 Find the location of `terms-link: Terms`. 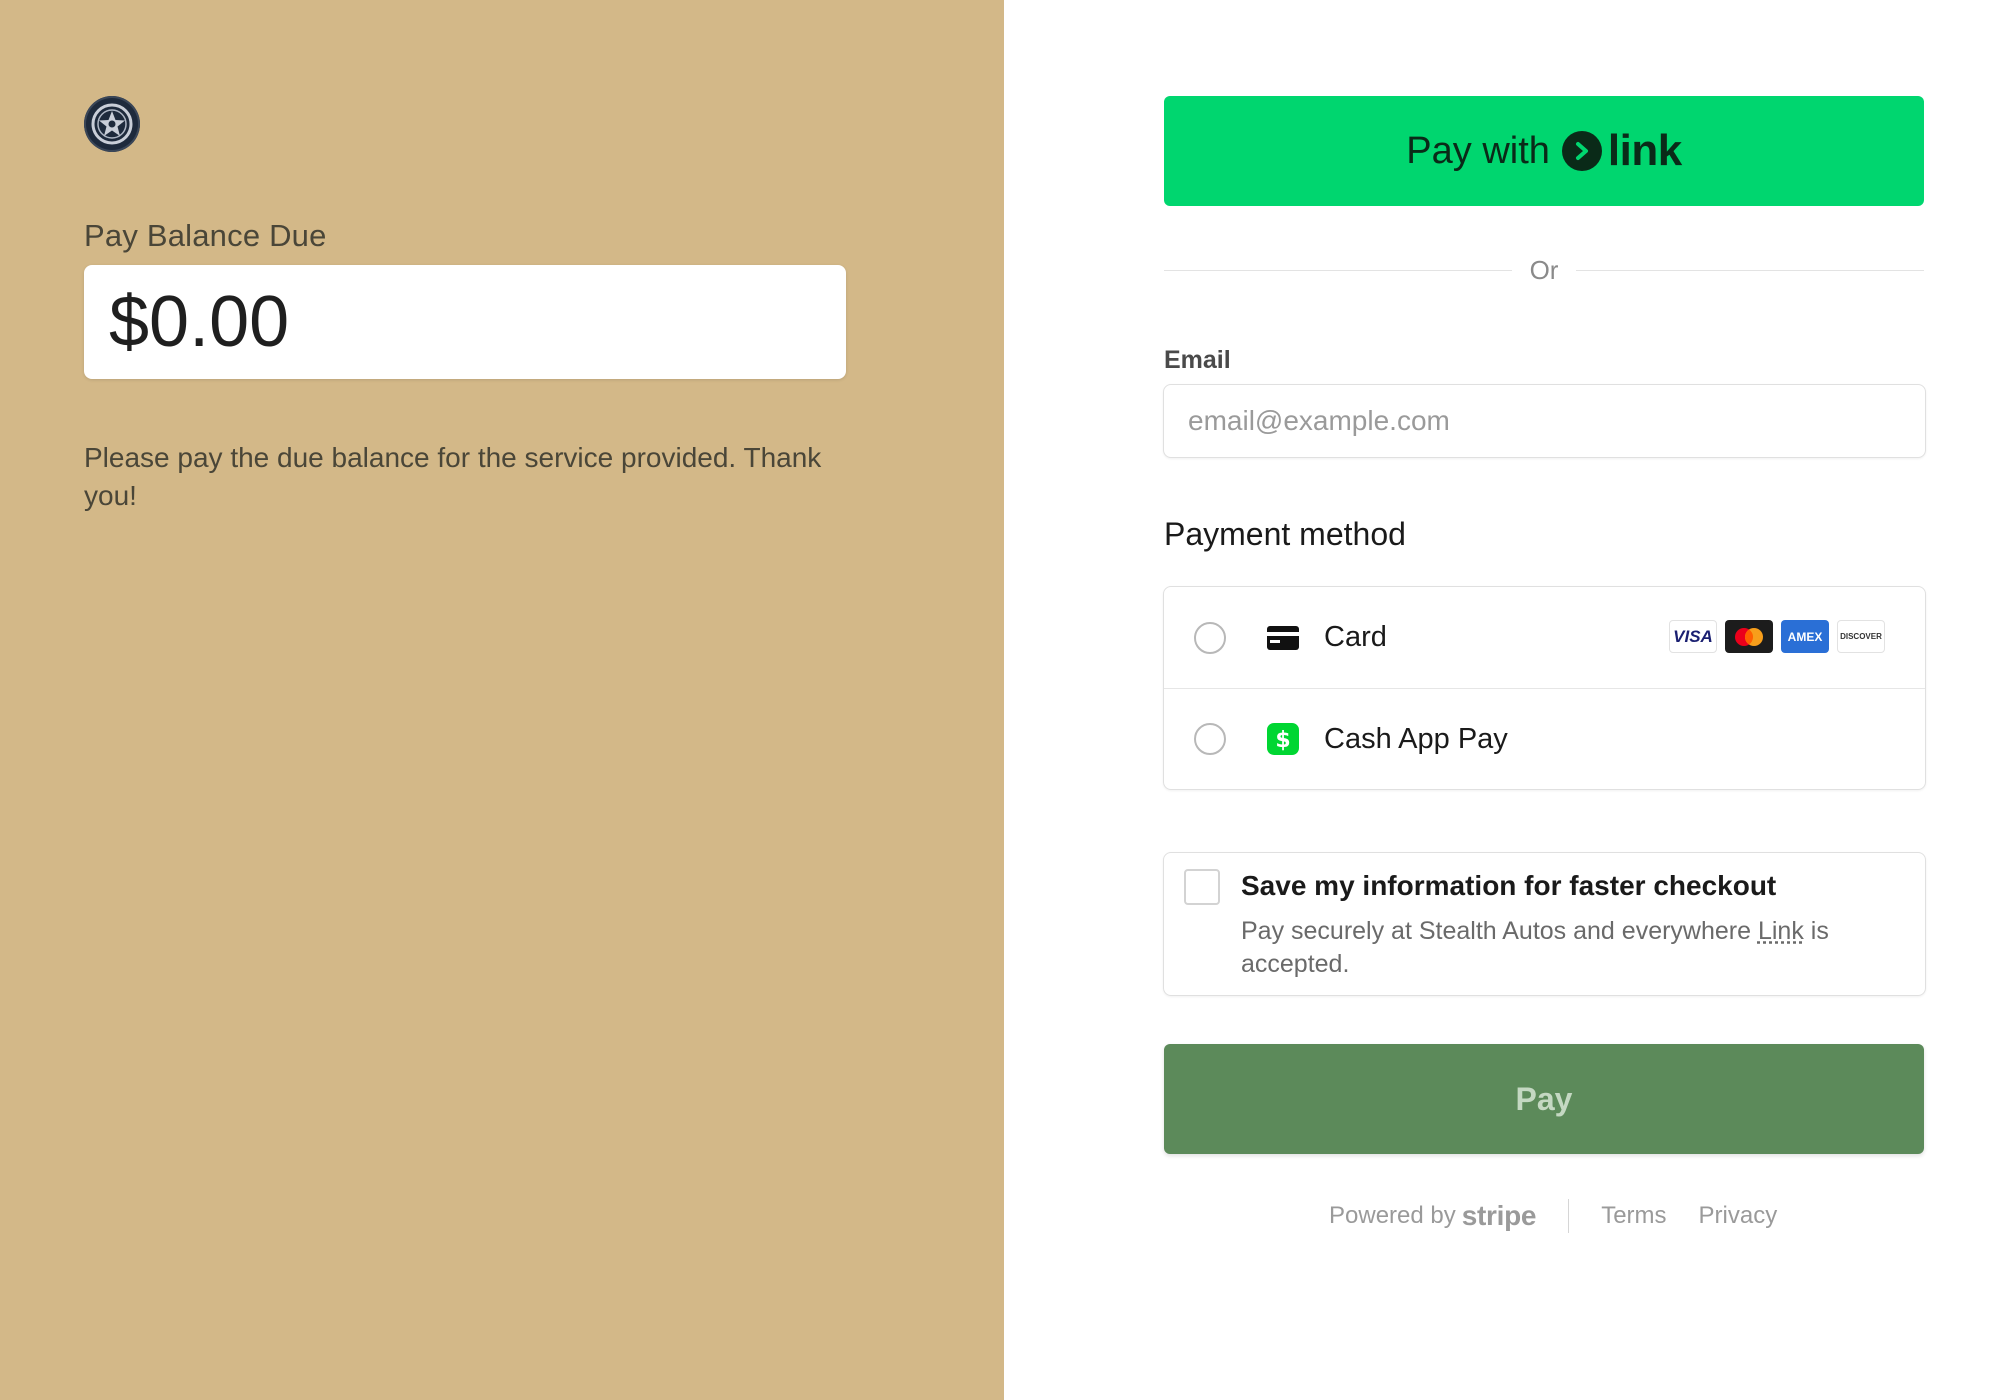

terms-link: Terms is located at coordinates (1633, 1216).